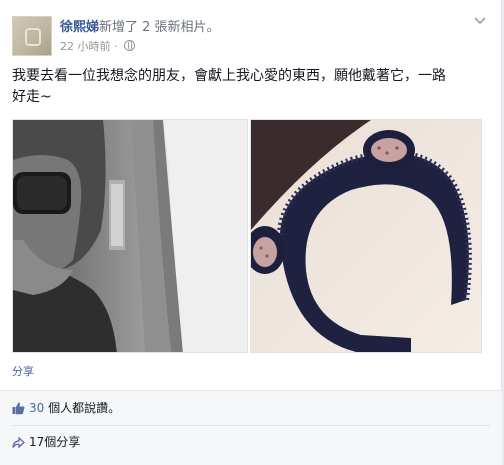 This screenshot has width=504, height=465. What do you see at coordinates (23, 371) in the screenshot?
I see `share-link: 分享` at bounding box center [23, 371].